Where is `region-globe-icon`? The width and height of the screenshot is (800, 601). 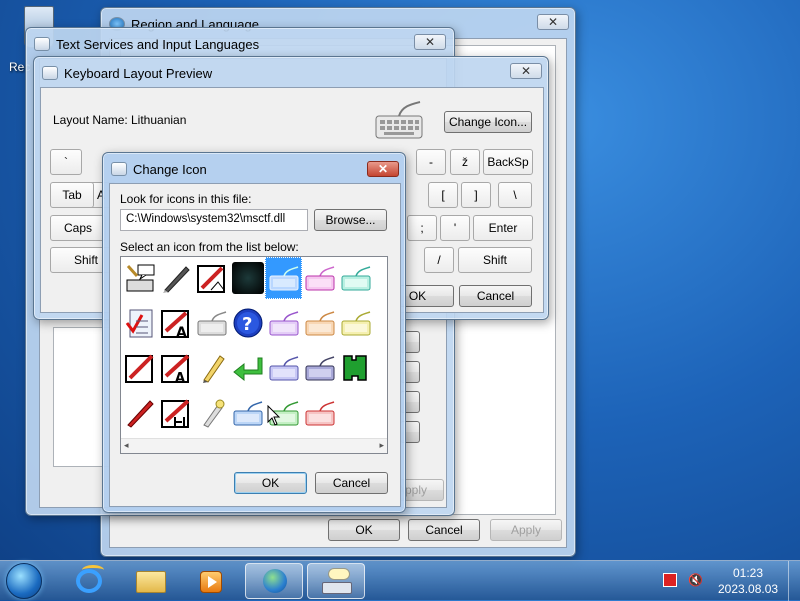 region-globe-icon is located at coordinates (274, 581).